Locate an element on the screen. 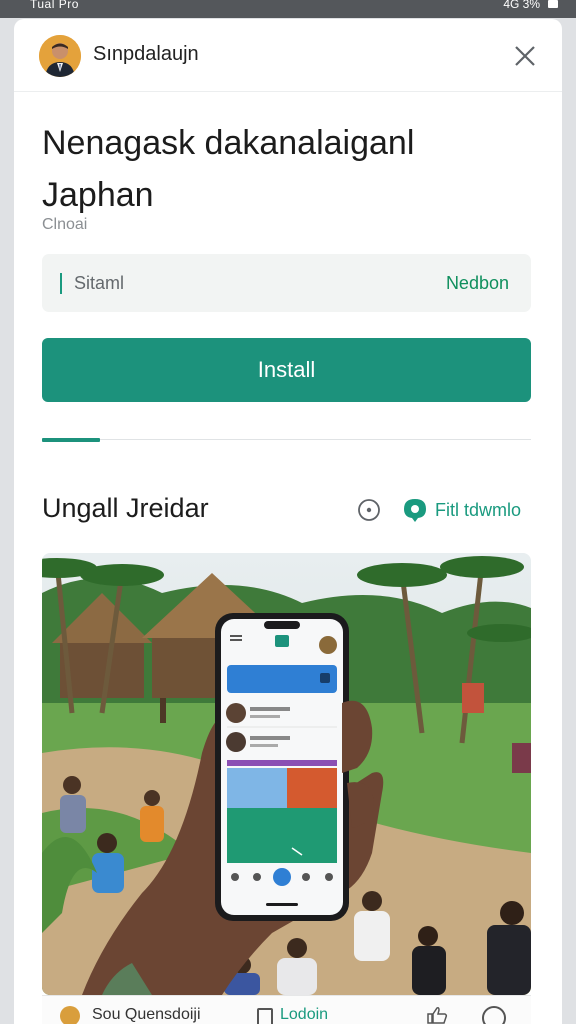 The image size is (576, 1024). bookmark-icon is located at coordinates (265, 1016).